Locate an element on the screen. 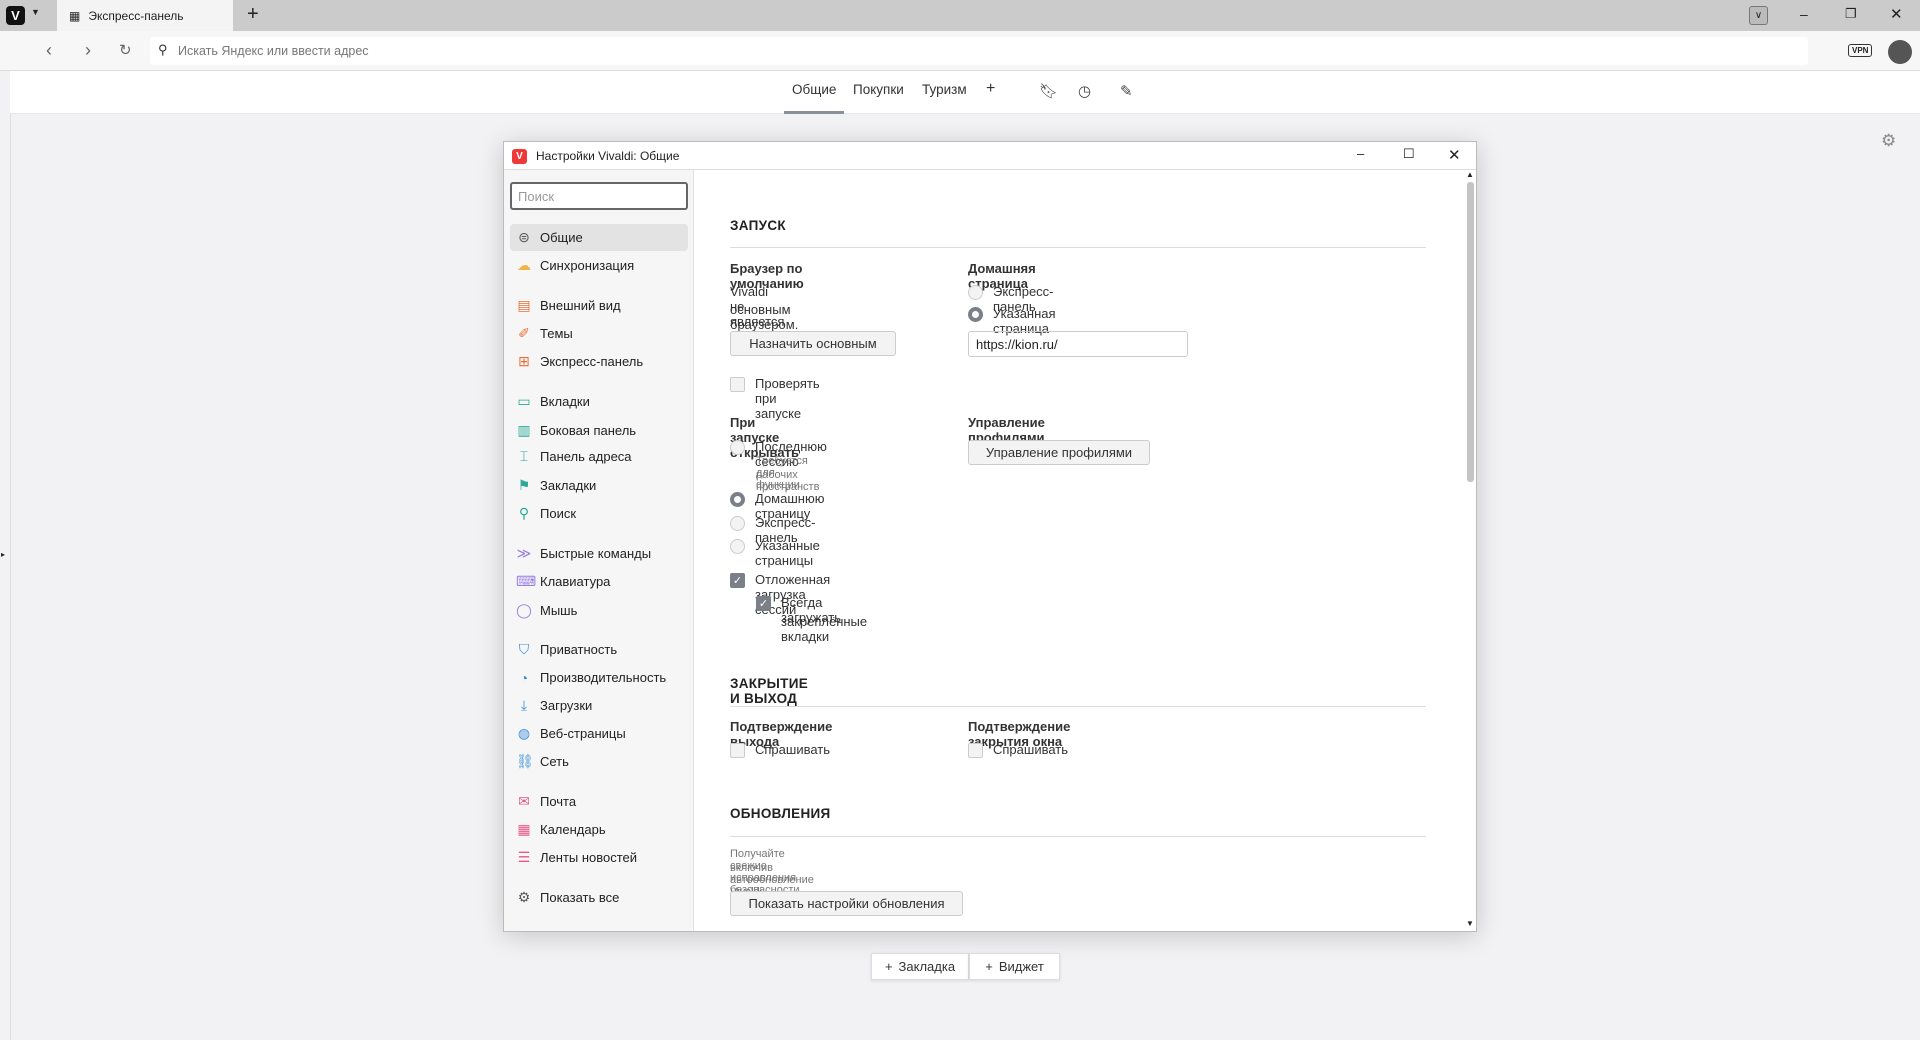 The image size is (1920, 1040). check-on-start-checkbox is located at coordinates (737, 384).